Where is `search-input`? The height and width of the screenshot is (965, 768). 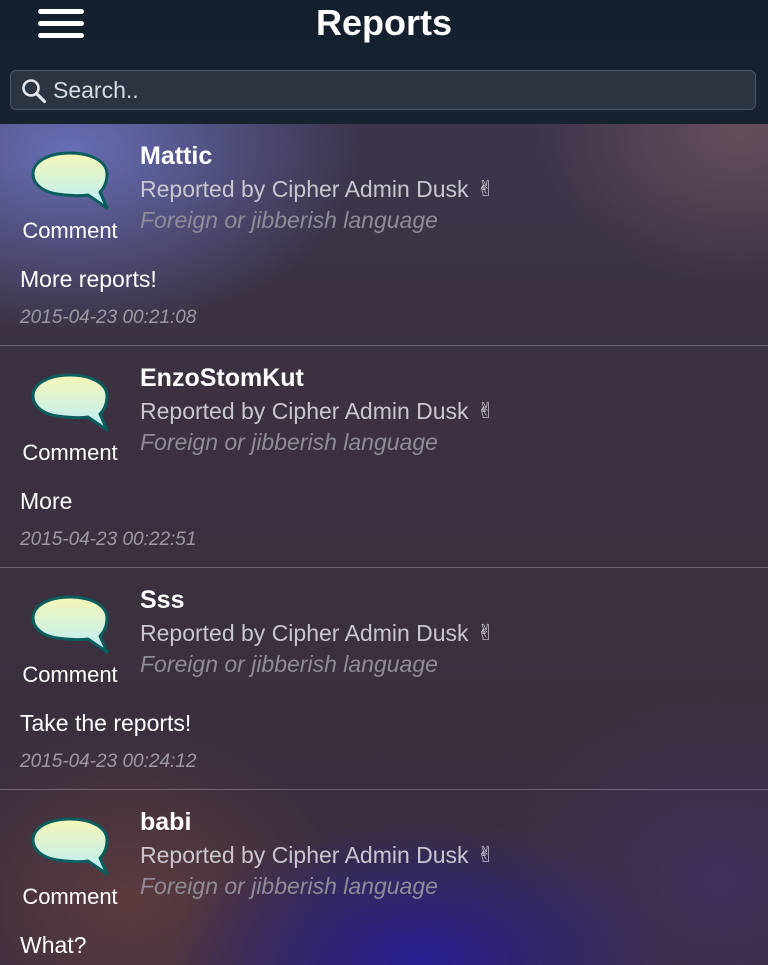
search-input is located at coordinates (398, 90).